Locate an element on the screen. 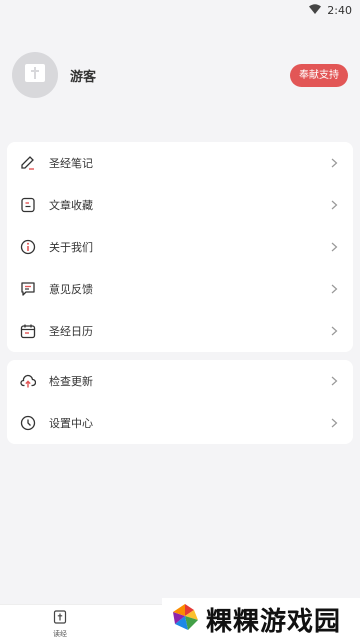 Image resolution: width=360 pixels, height=640 pixels. watermark-logo-icon is located at coordinates (185, 619).